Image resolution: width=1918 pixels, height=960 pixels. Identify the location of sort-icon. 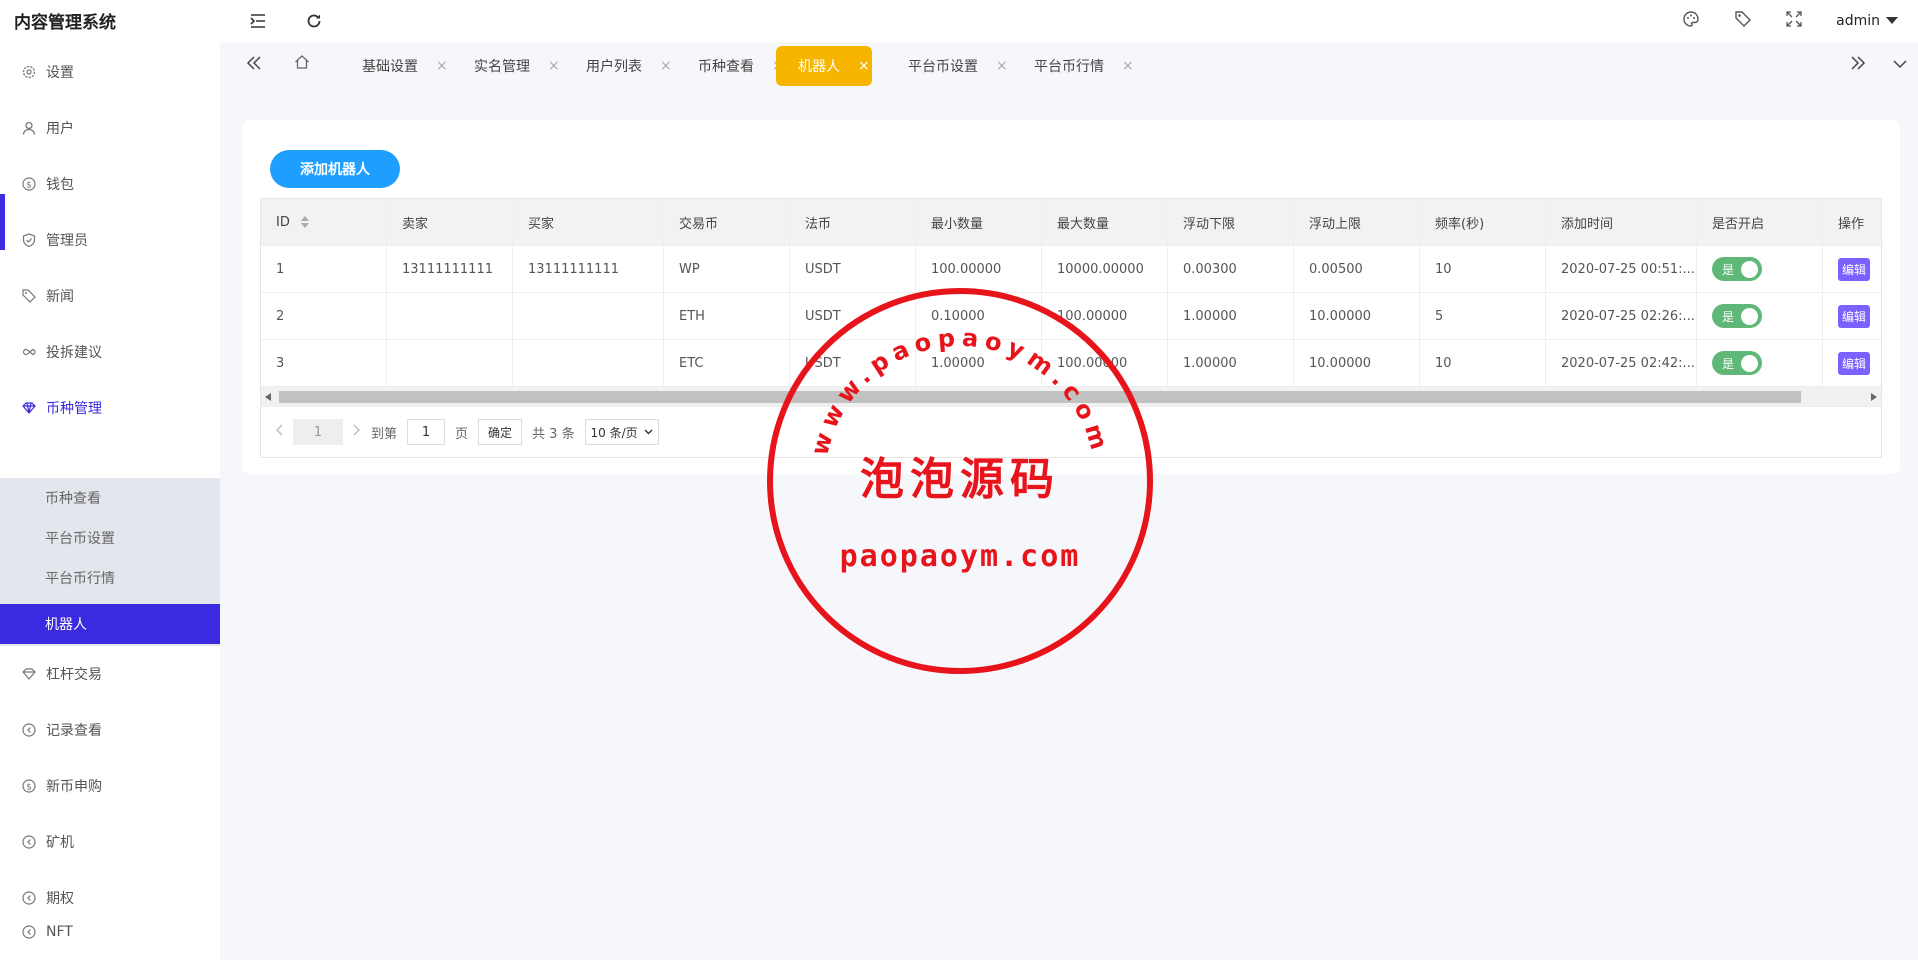
(305, 222).